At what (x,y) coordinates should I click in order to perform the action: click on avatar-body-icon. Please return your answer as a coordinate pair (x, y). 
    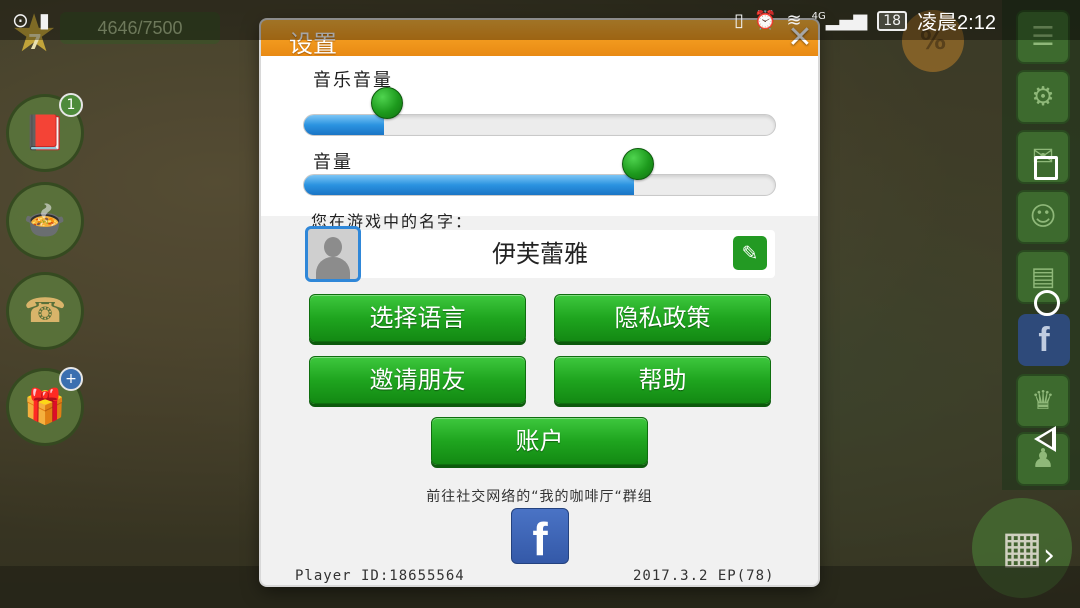
    Looking at the image, I should click on (333, 268).